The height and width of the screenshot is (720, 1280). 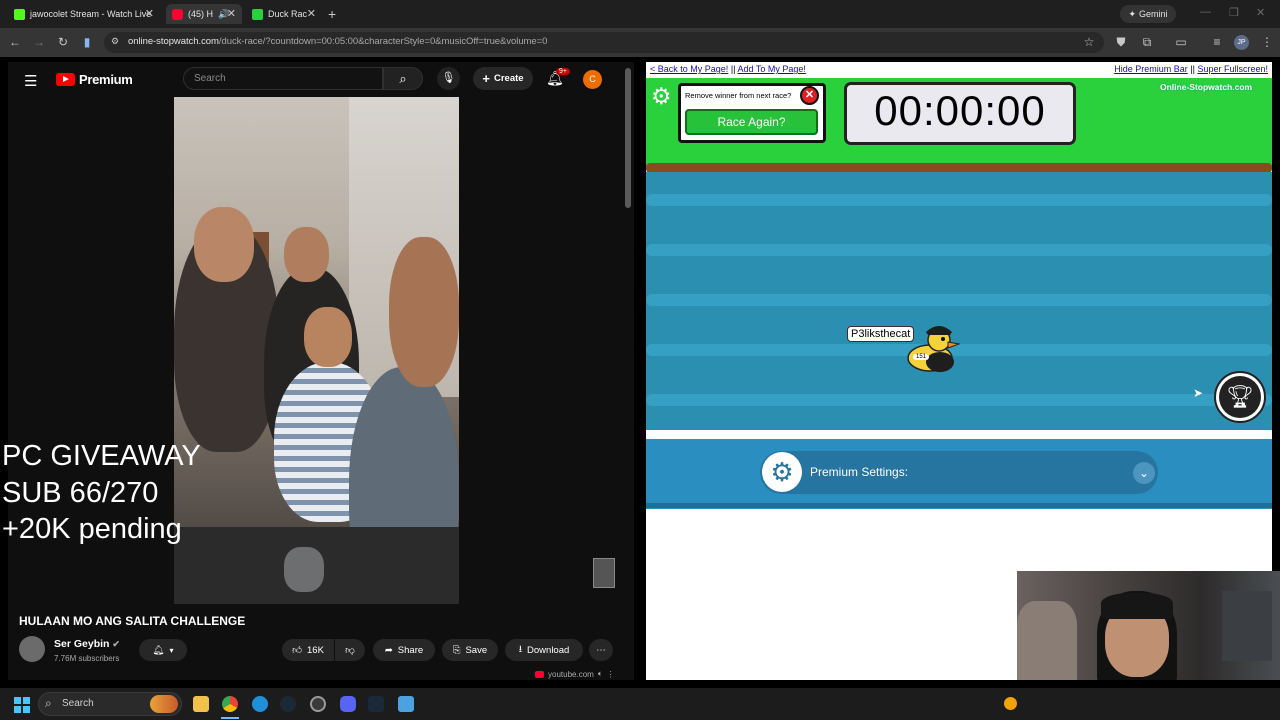 I want to click on duck-race-icon, so click(x=257, y=14).